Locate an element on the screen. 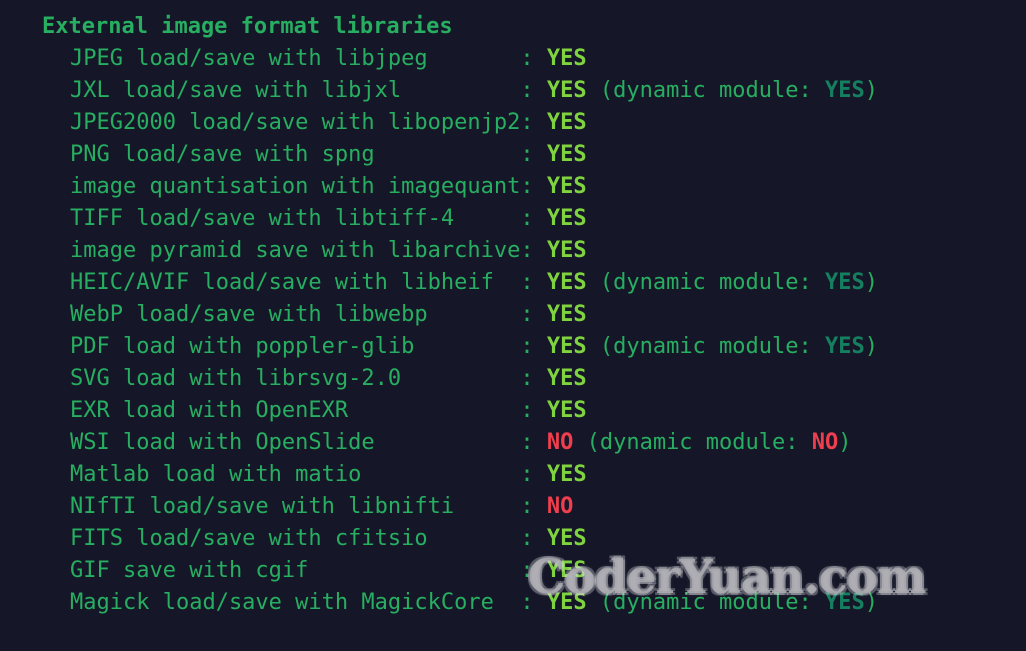 The height and width of the screenshot is (651, 1026). library-label: image pyramid save with libarchive is located at coordinates (295, 250).